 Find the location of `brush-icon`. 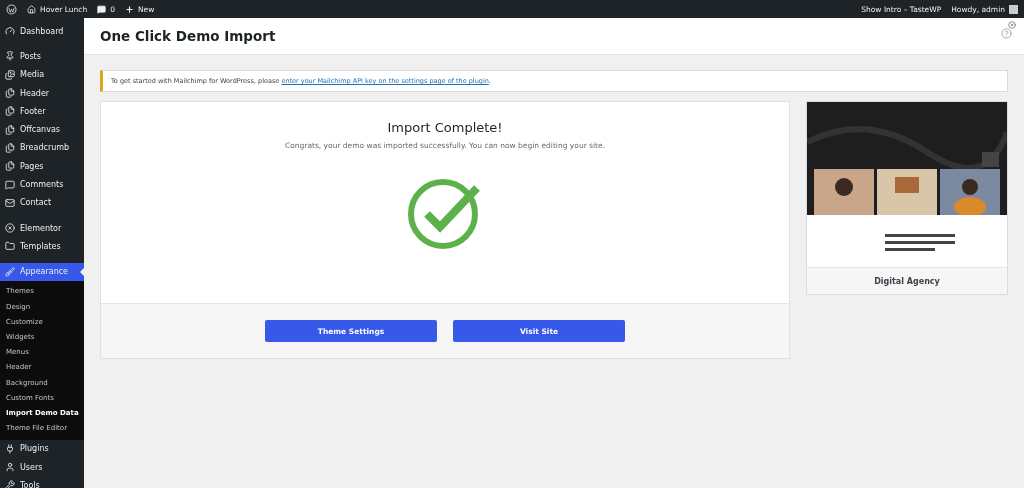

brush-icon is located at coordinates (10, 271).